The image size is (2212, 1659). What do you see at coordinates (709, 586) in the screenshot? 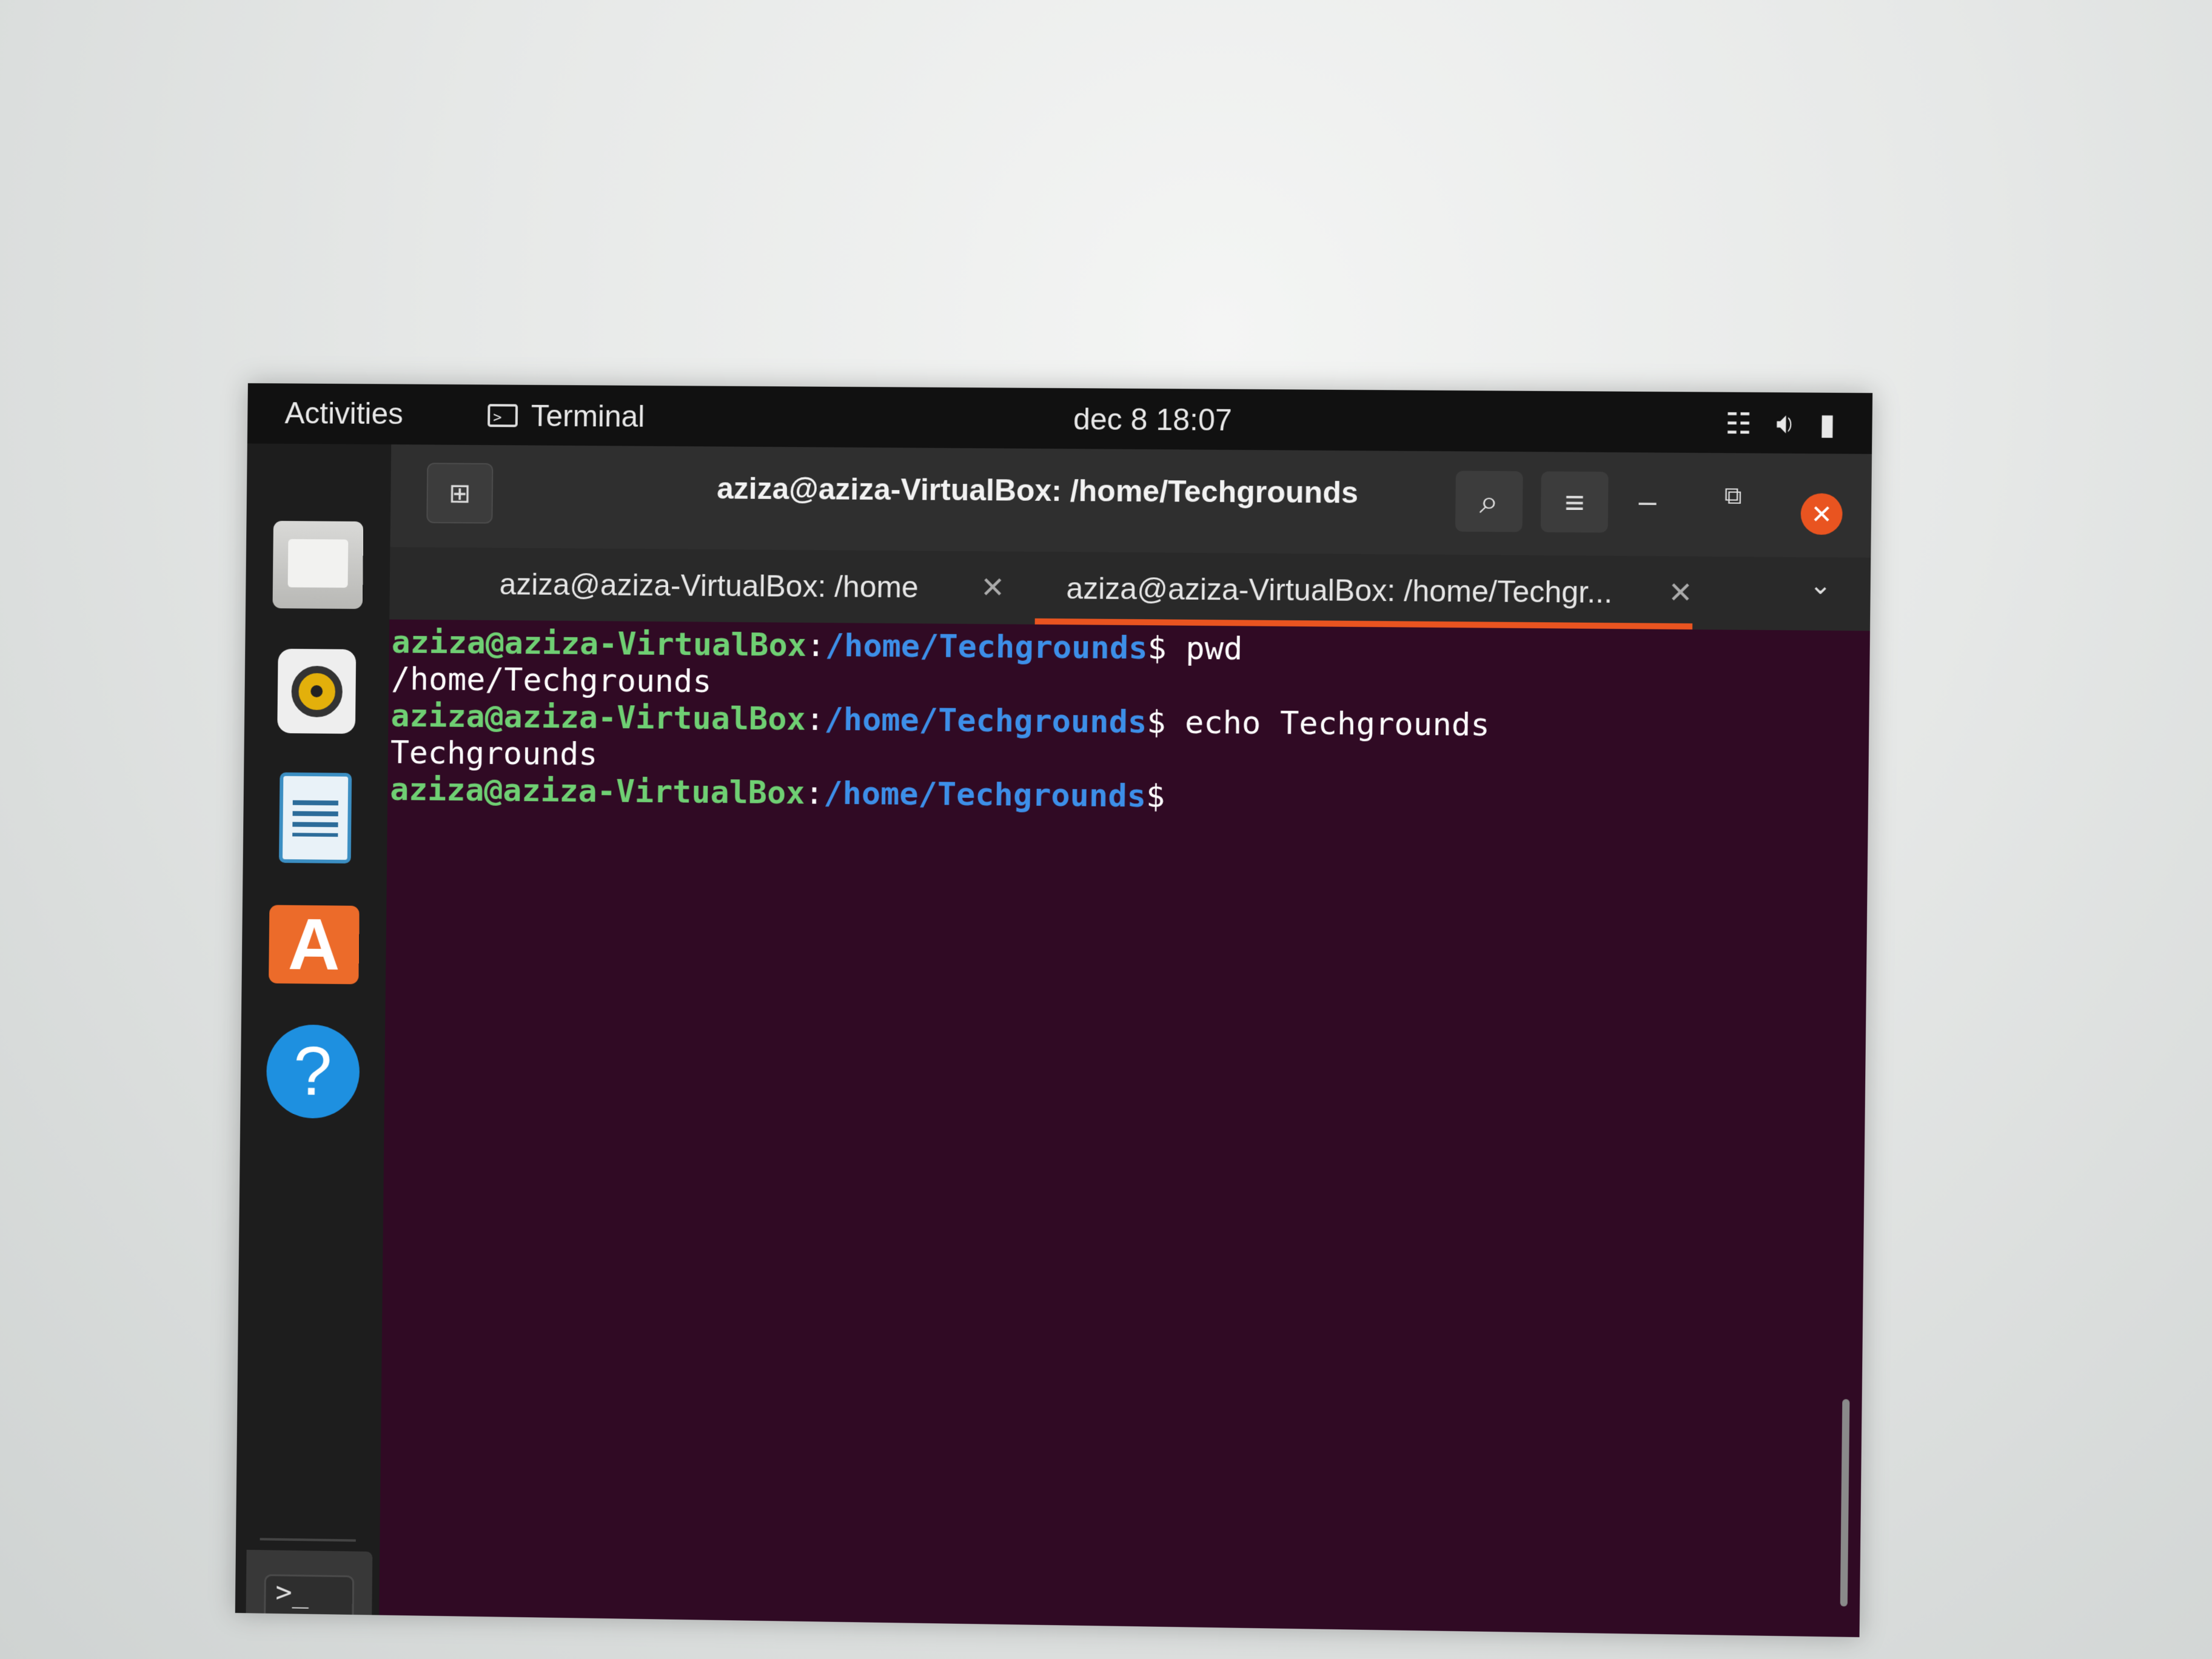
I see `tab-label: aziza@aziza-VirtualBox: /home` at bounding box center [709, 586].